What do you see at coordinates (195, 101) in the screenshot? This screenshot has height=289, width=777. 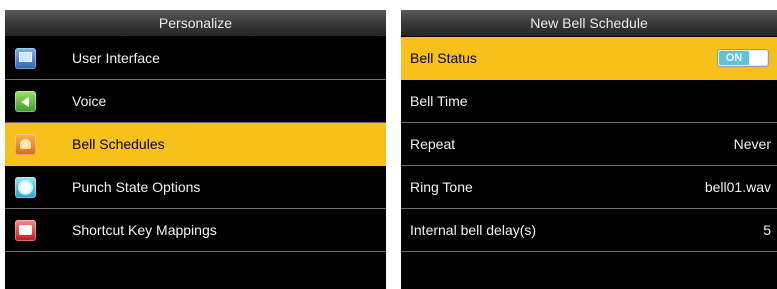 I see `menu-item-voice: Voice` at bounding box center [195, 101].